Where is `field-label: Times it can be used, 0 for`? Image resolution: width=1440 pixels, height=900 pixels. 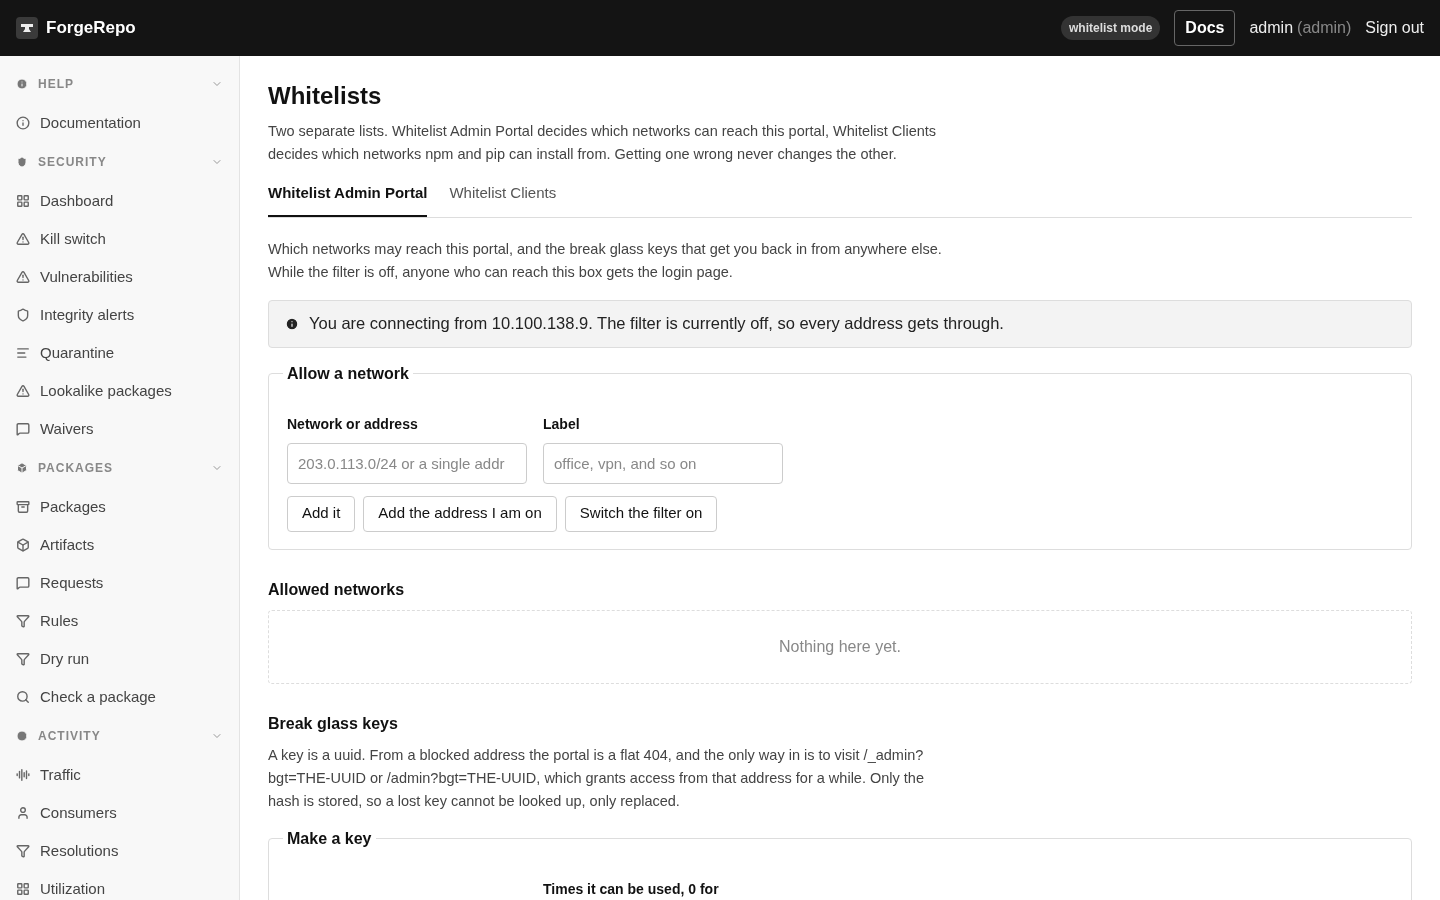
field-label: Times it can be used, 0 for is located at coordinates (631, 888).